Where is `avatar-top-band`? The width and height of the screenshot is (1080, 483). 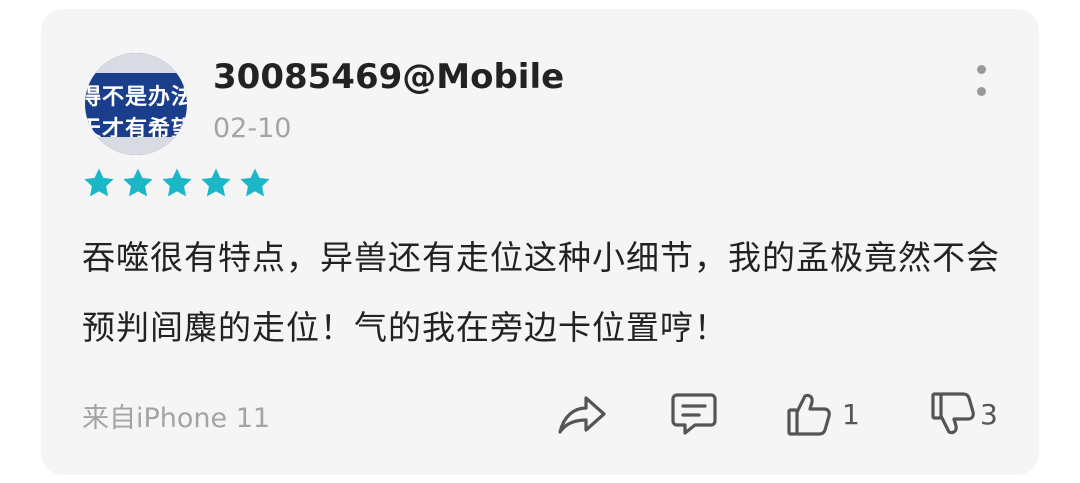 avatar-top-band is located at coordinates (136, 63).